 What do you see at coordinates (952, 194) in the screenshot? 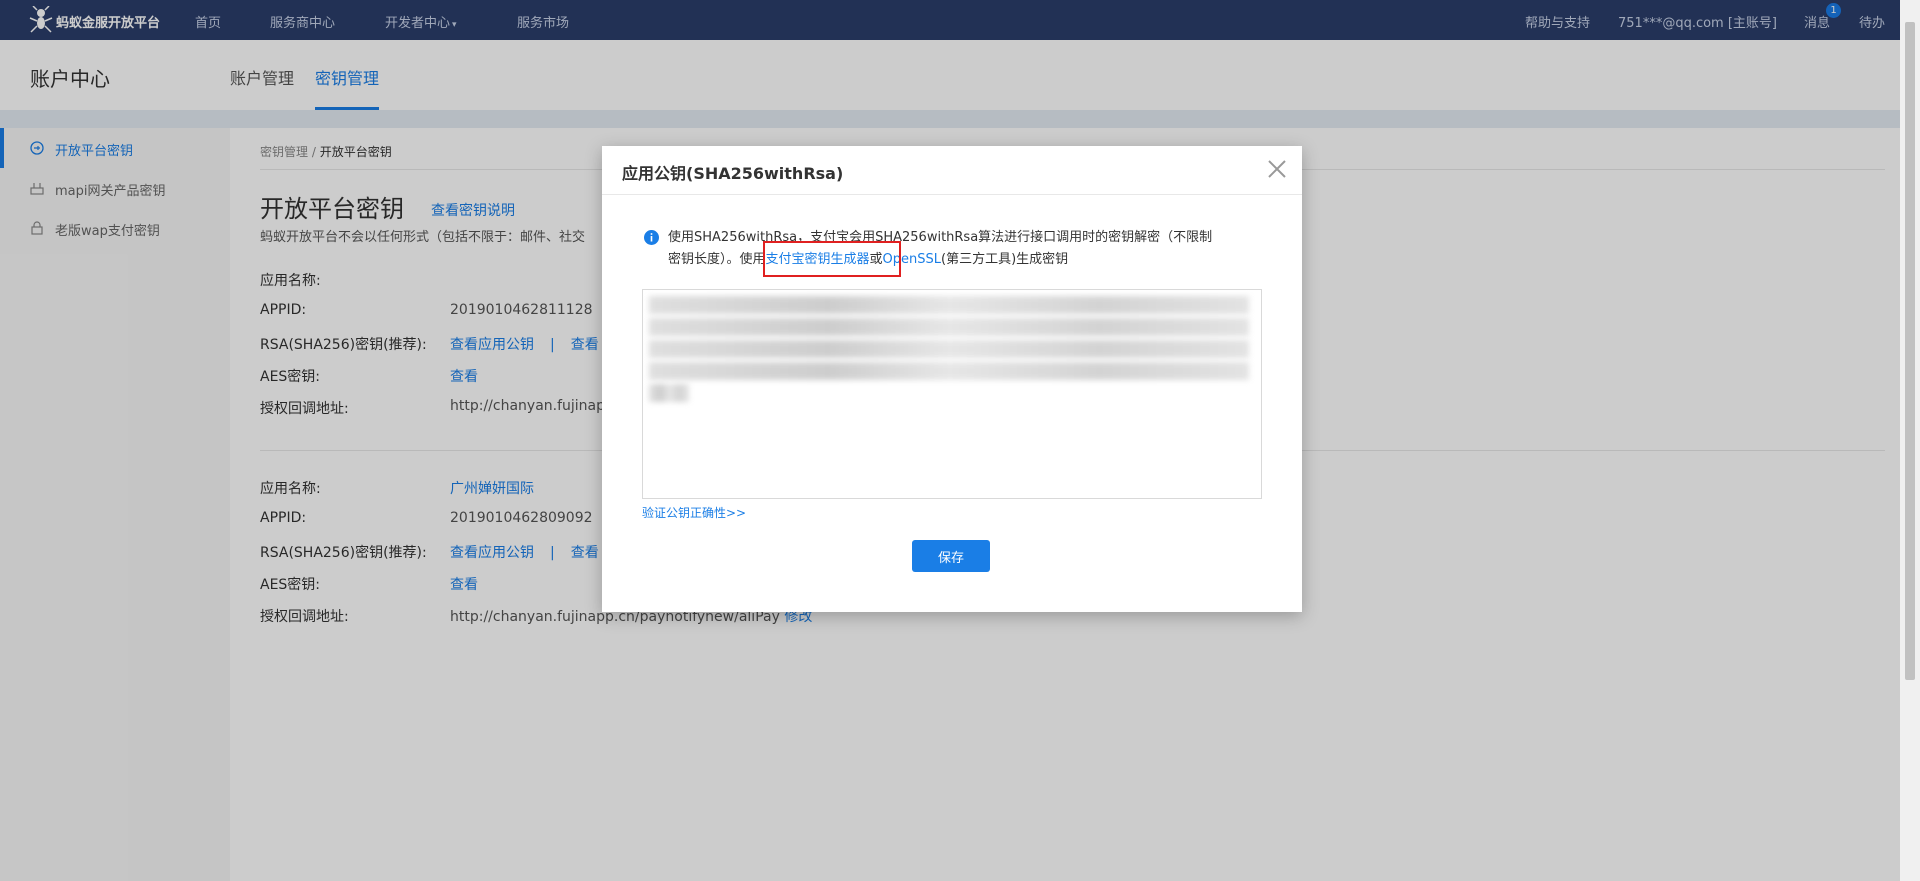
I see `modal-divider` at bounding box center [952, 194].